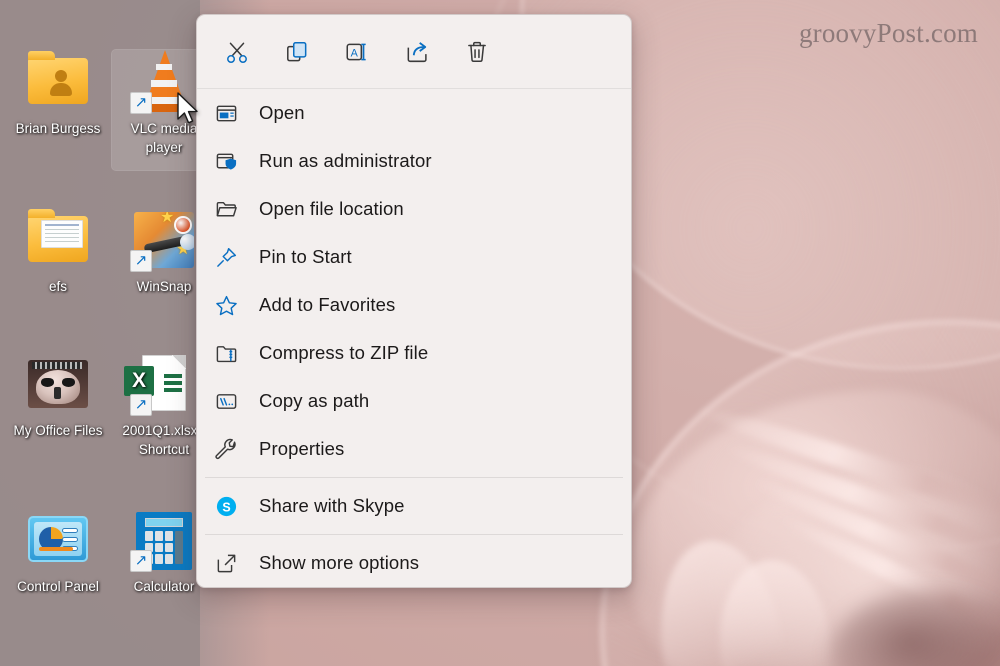  I want to click on menu-row: Open file location, so click(414, 209).